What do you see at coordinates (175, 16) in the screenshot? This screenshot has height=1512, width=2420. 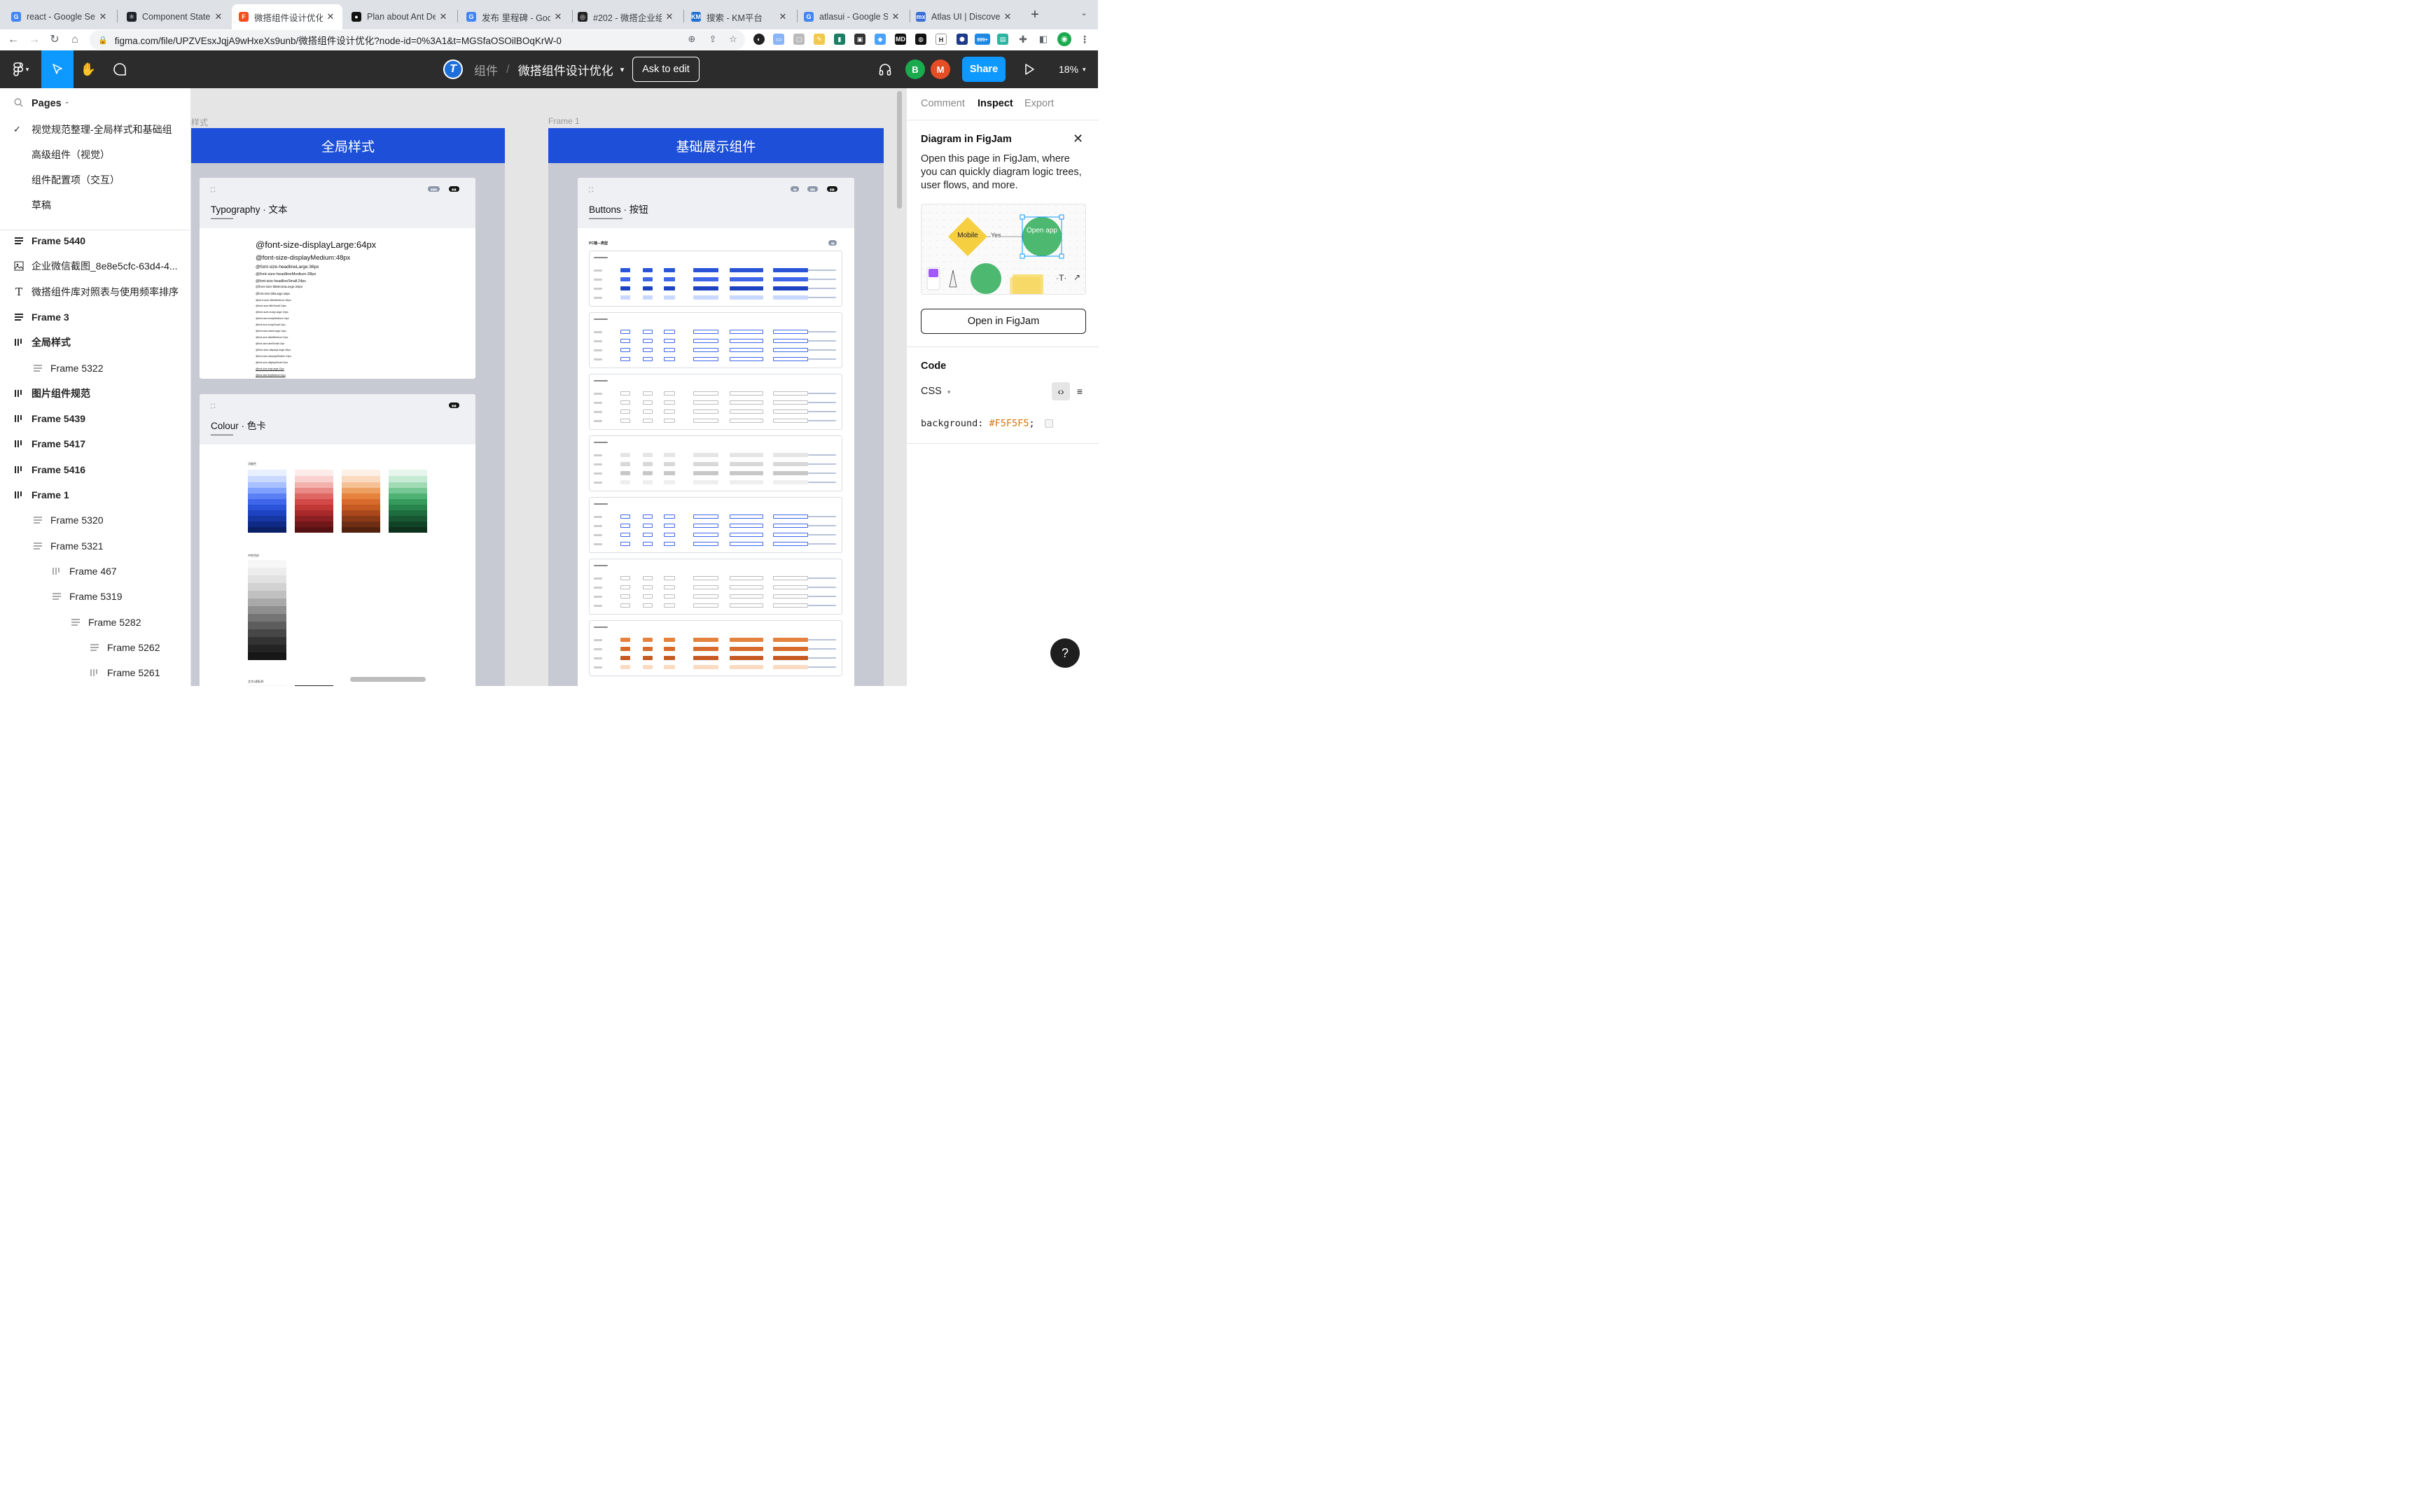 I see `browser-tab: ⚛ Component State – ✕` at bounding box center [175, 16].